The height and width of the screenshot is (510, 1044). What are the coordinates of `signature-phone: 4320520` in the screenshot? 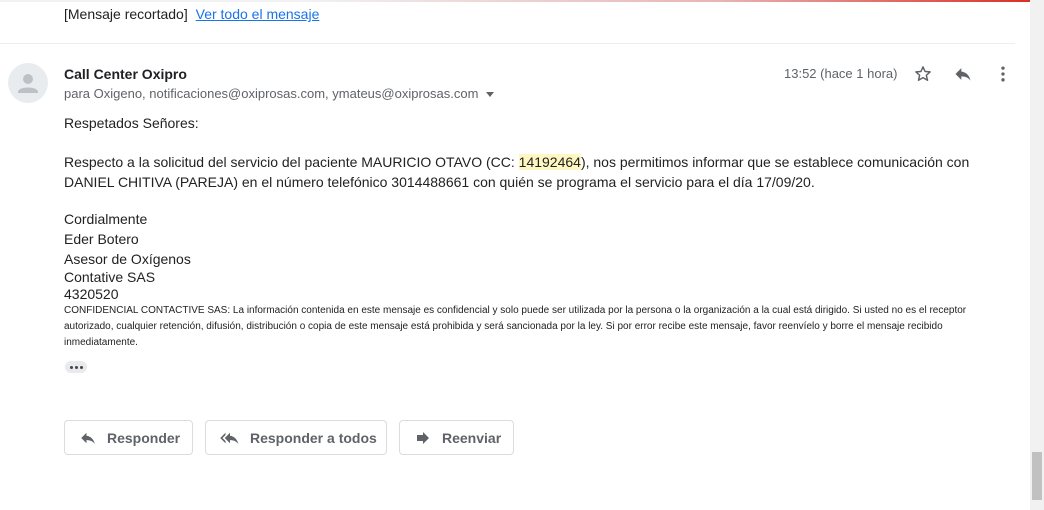 It's located at (91, 294).